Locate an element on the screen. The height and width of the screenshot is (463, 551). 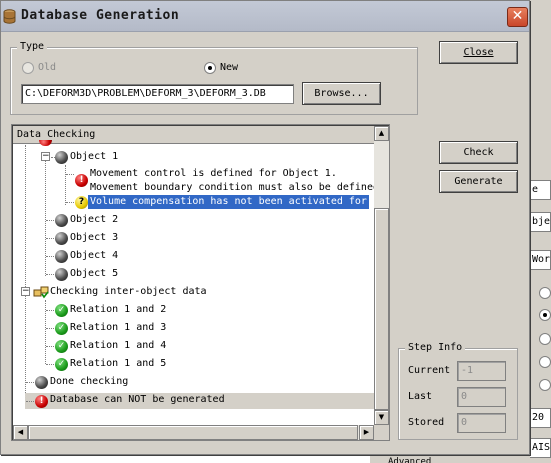
tree-node-relation: Relation 1 and 3 is located at coordinates (118, 328).